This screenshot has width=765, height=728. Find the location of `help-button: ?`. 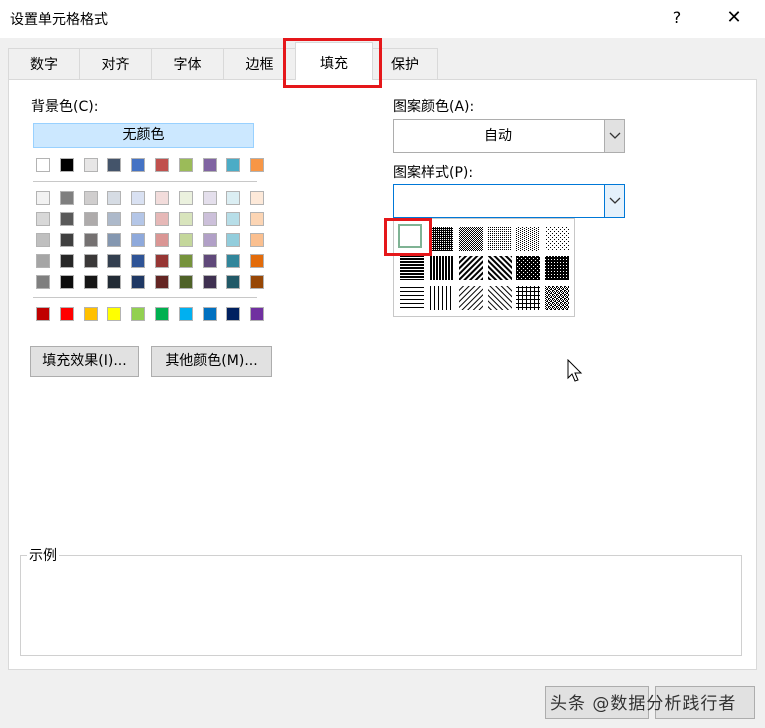

help-button: ? is located at coordinates (677, 18).